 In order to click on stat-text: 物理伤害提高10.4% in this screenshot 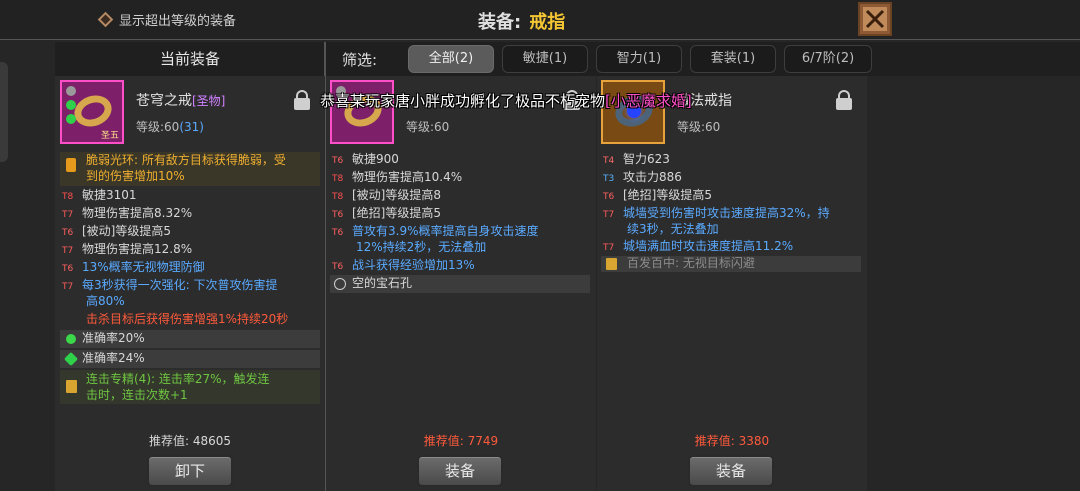, I will do `click(407, 177)`.